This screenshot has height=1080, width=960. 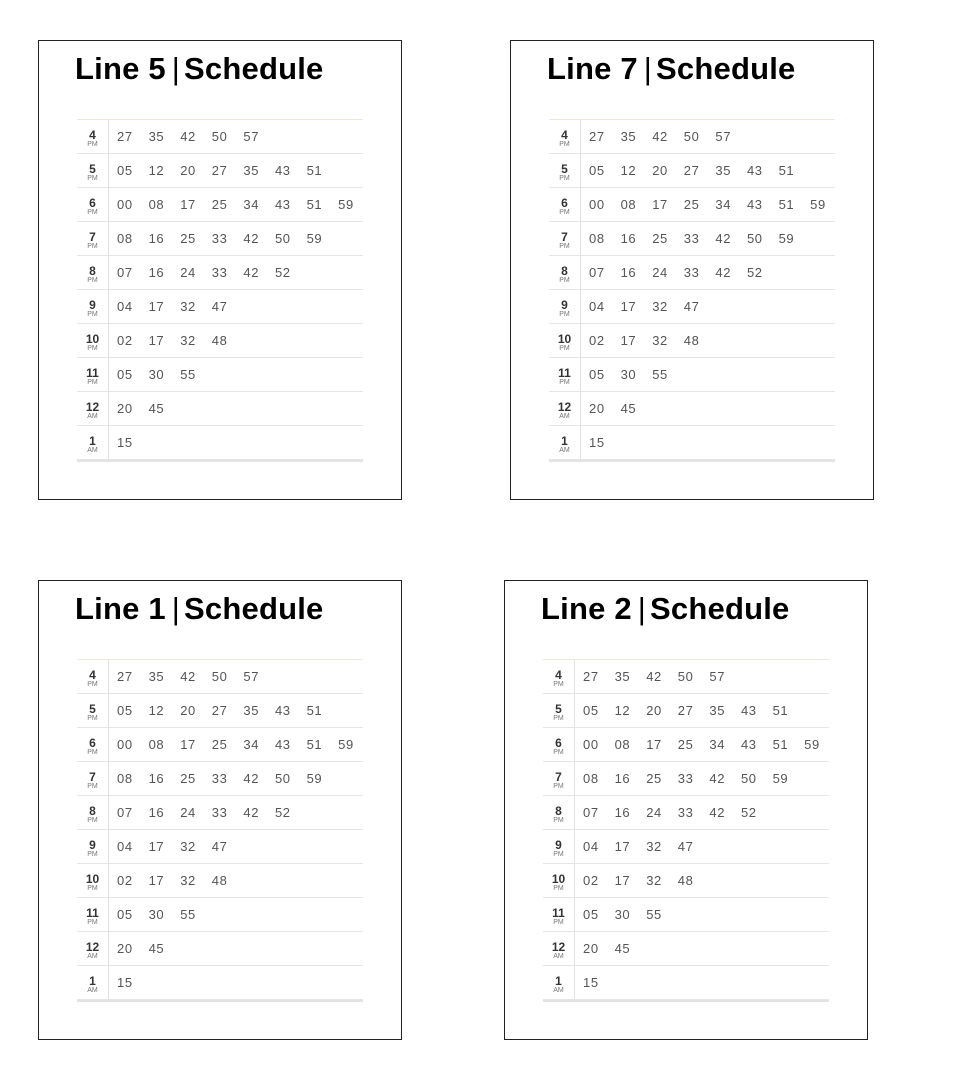 I want to click on hour-number: 10, so click(x=564, y=339).